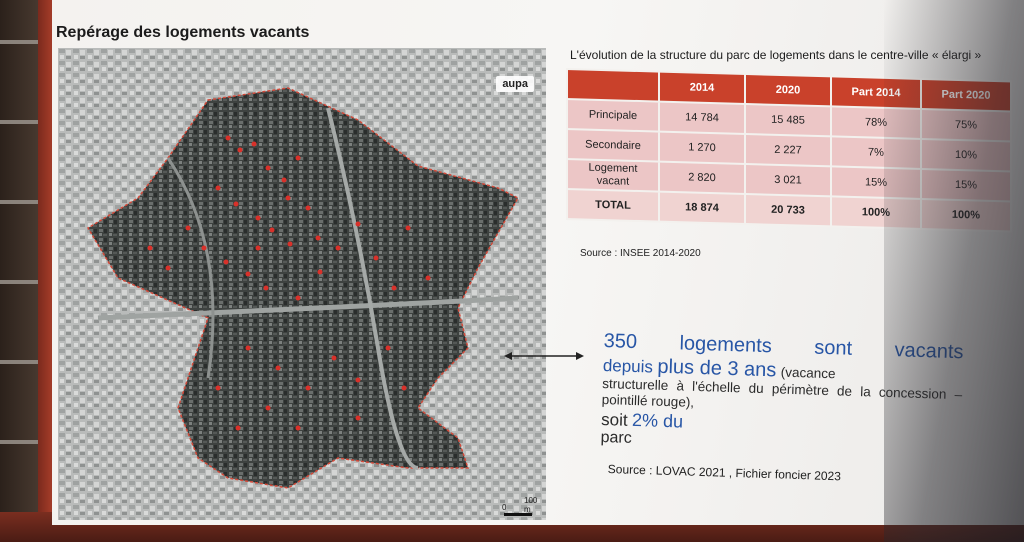  I want to click on table-cell: 3 021, so click(788, 180).